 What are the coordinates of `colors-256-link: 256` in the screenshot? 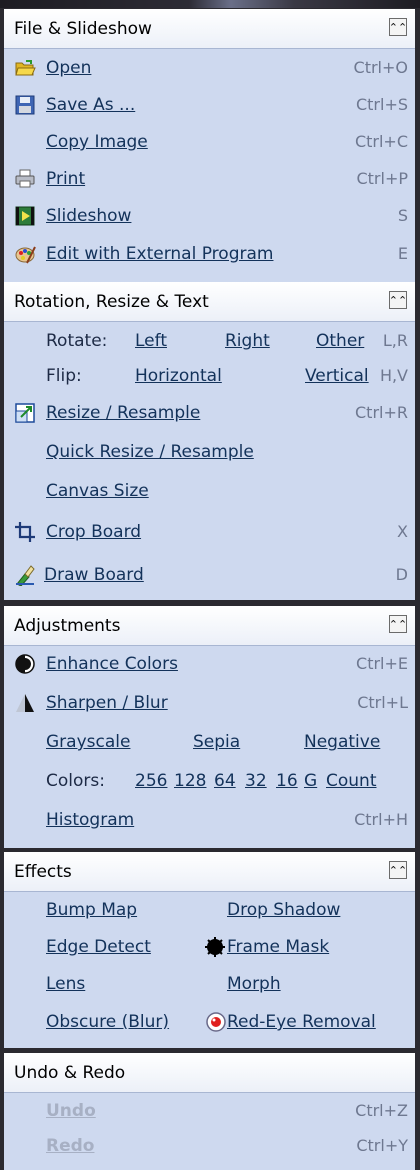 It's located at (151, 781).